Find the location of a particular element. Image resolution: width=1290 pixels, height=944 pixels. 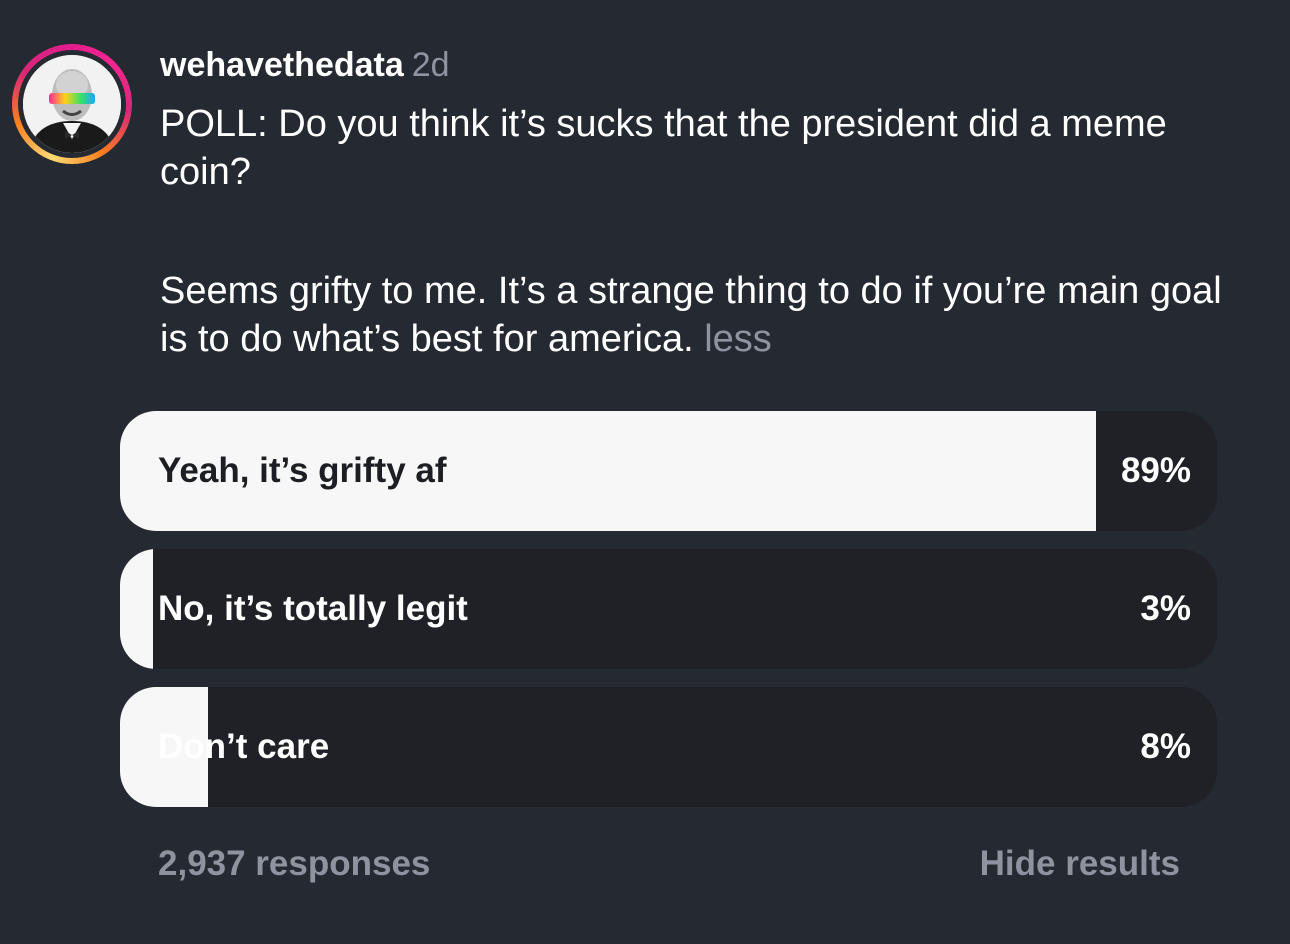

poll-option-percent: 3% is located at coordinates (1165, 608).